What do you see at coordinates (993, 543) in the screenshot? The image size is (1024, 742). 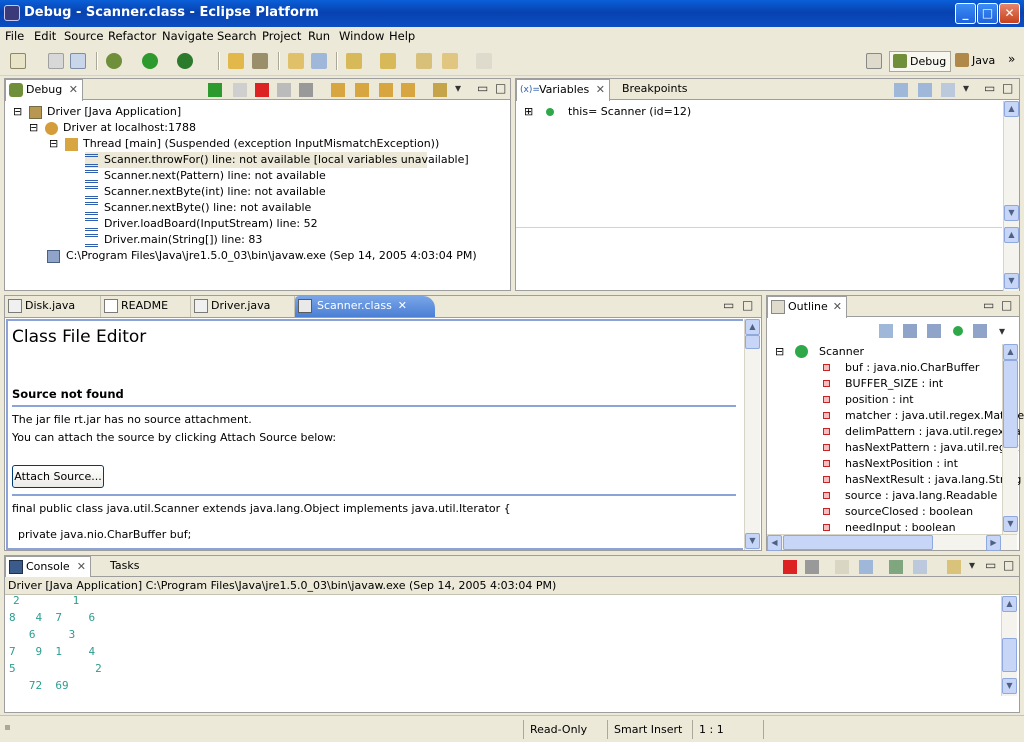 I see `scroll-right-button: ▶` at bounding box center [993, 543].